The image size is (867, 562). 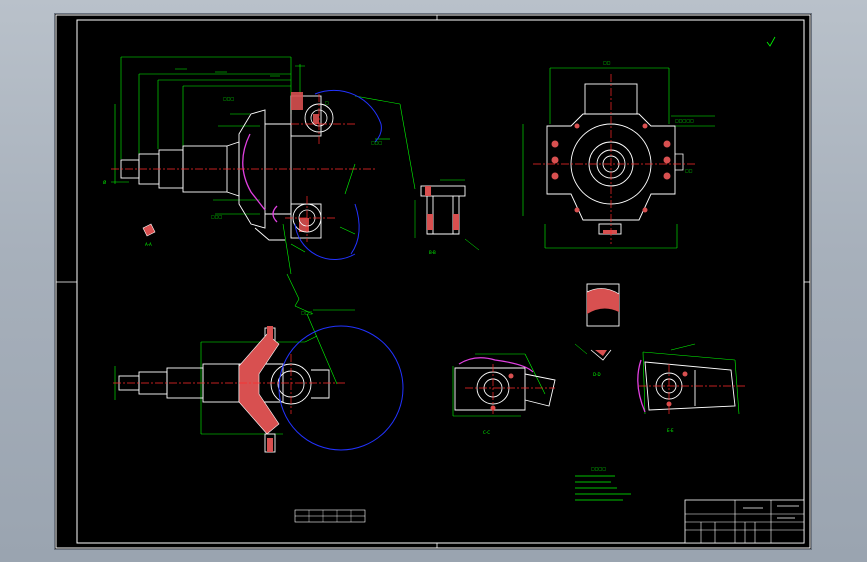 I want to click on section-c: C-C, so click(x=504, y=394).